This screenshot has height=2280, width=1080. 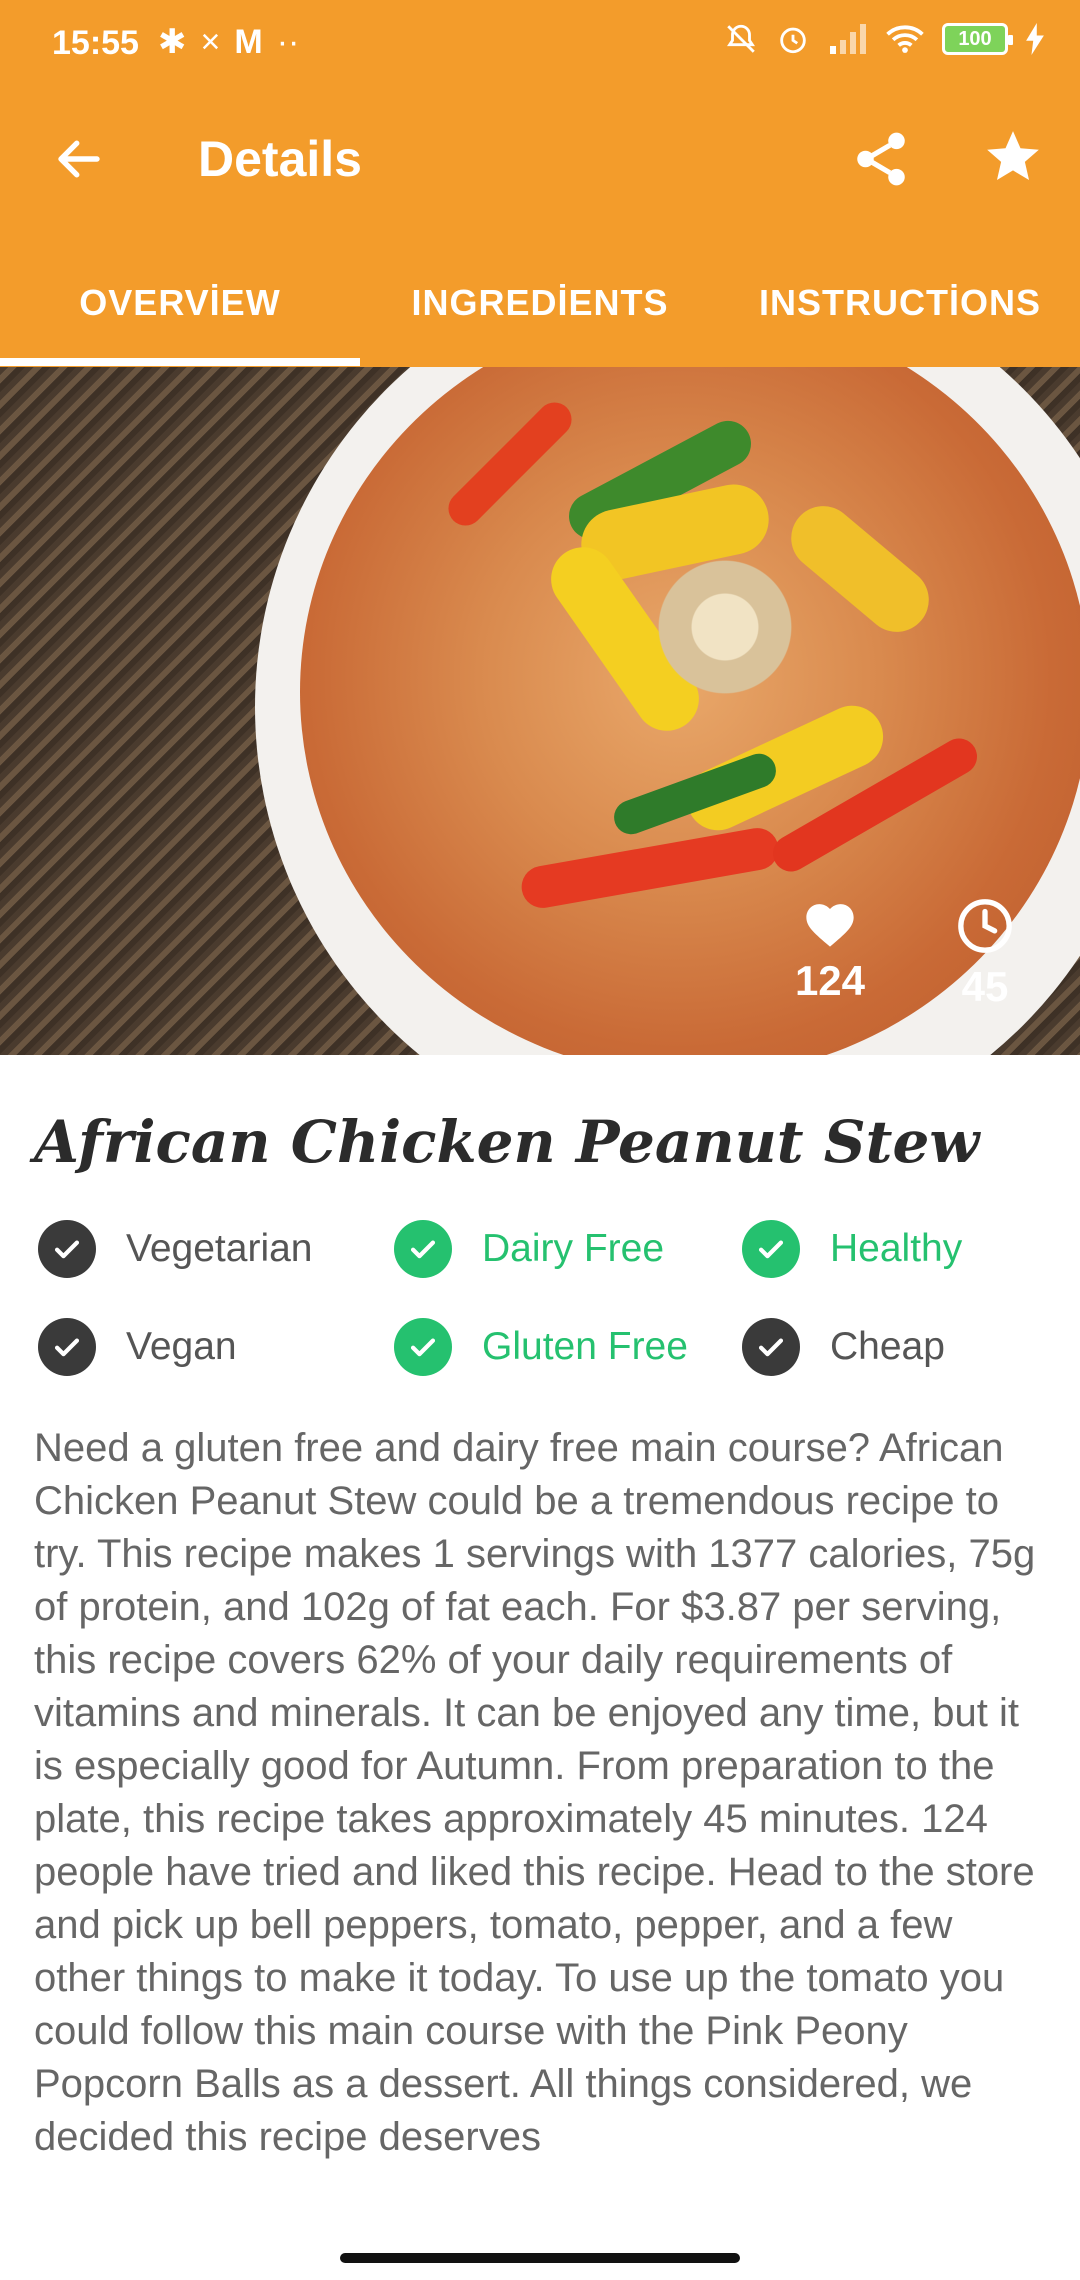 I want to click on tag-gluten-free: Gluten Free, so click(x=541, y=1347).